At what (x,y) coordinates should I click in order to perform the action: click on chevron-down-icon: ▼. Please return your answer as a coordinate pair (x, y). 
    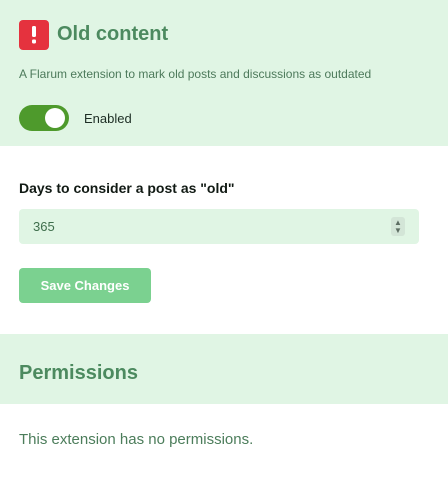
    Looking at the image, I should click on (398, 230).